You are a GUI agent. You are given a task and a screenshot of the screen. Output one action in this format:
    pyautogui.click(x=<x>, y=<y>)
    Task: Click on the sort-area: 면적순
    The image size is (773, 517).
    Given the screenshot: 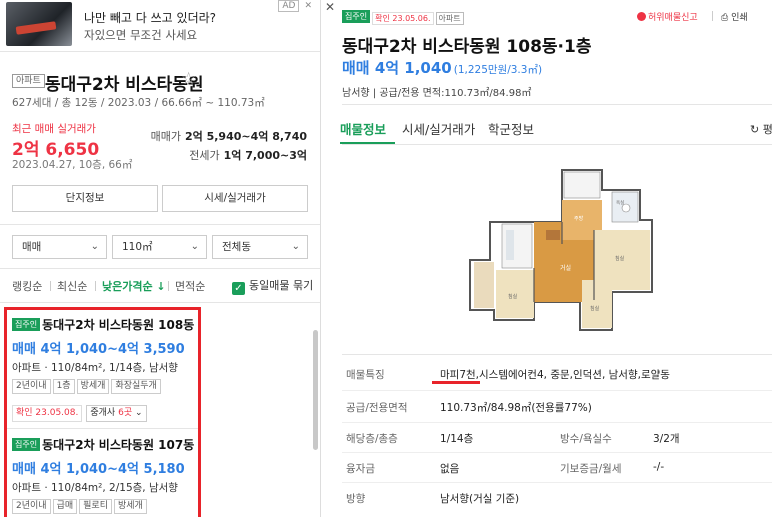 What is the action you would take?
    pyautogui.click(x=190, y=286)
    